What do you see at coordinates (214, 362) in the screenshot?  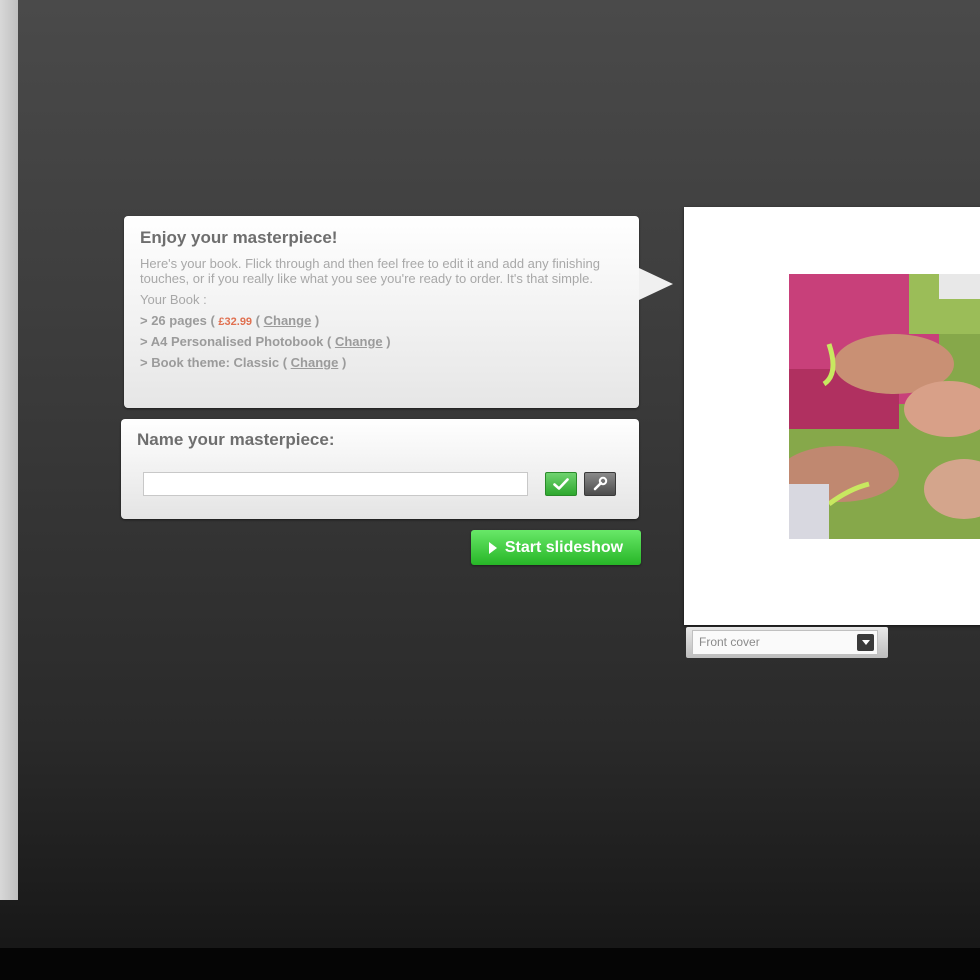 I see `book-theme-text: > Book theme: Classic (` at bounding box center [214, 362].